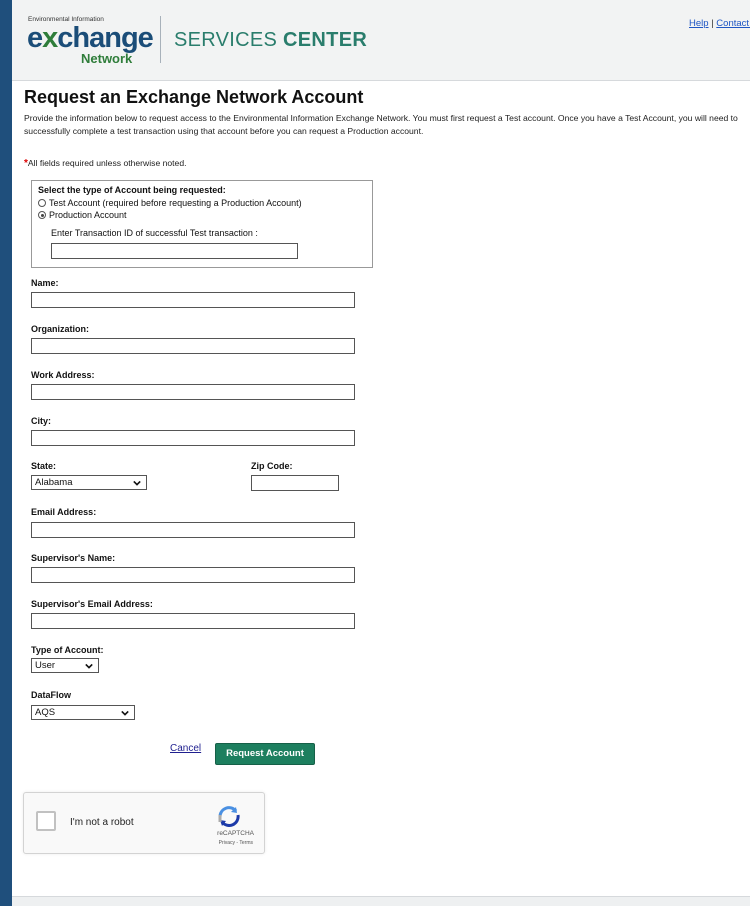  I want to click on radio-production-circle, so click(42, 215).